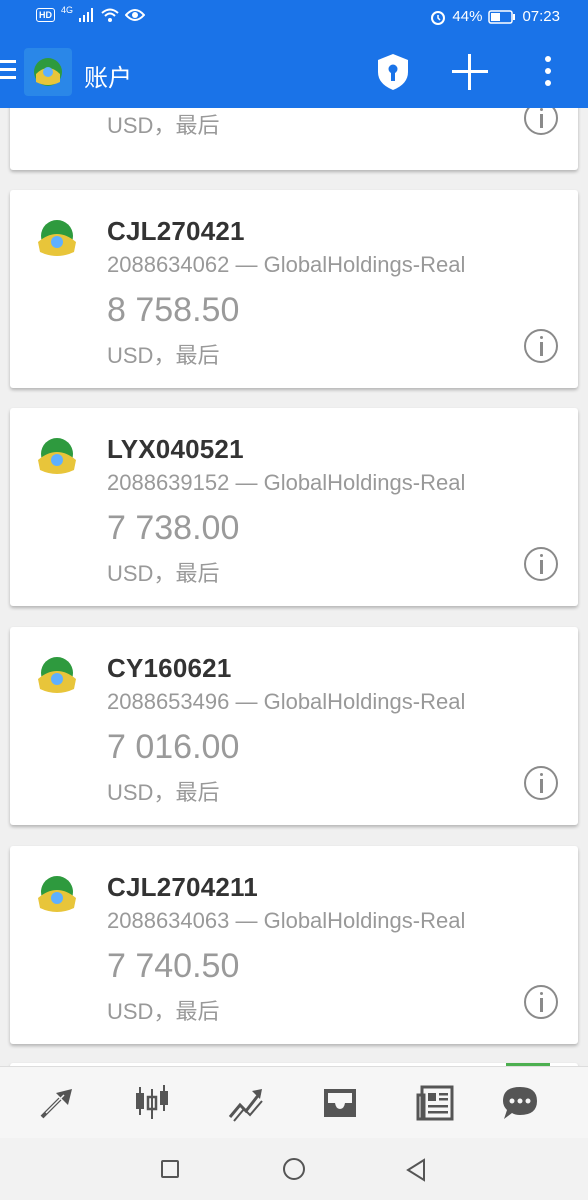  I want to click on recent-apps-icon, so click(170, 1169).